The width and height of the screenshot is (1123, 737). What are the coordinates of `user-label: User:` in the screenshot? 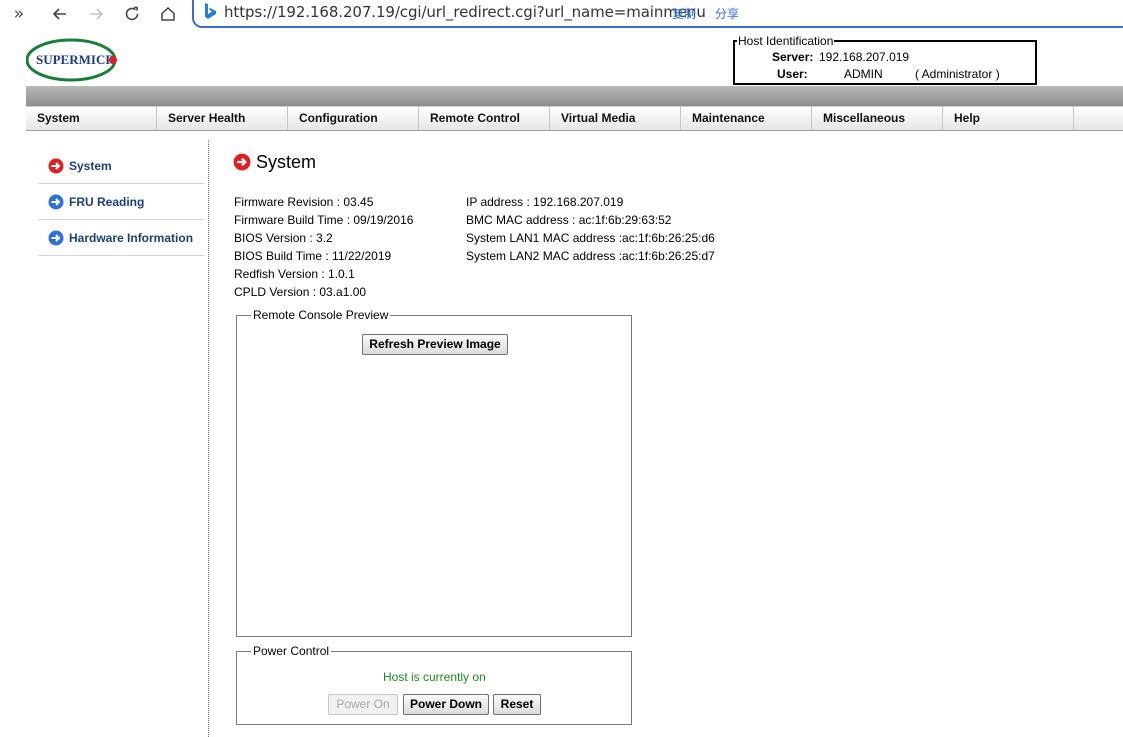 It's located at (792, 74).